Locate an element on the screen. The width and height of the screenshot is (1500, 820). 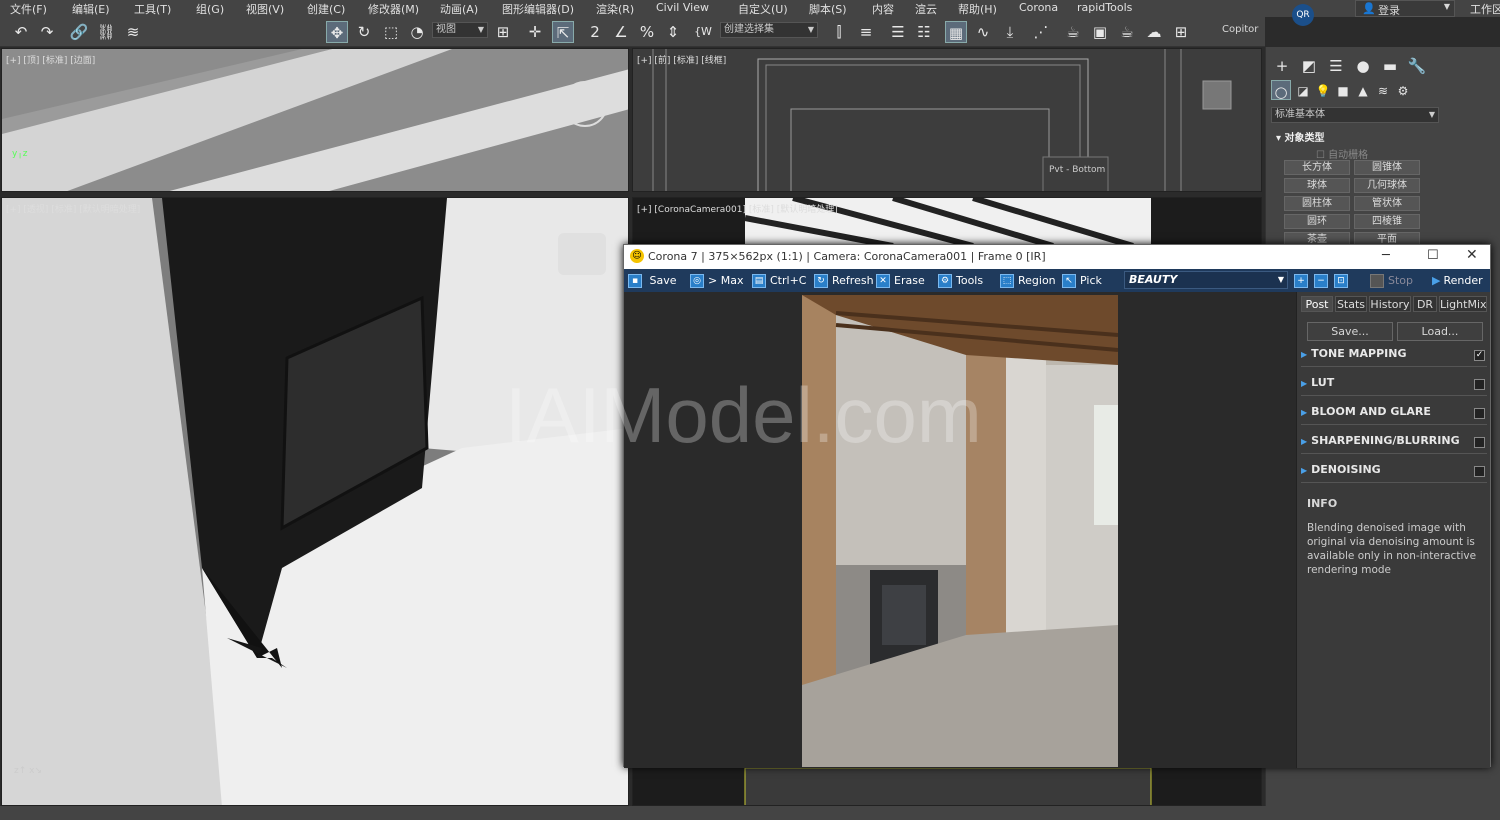
menu-corona: Corona is located at coordinates (1038, 7).